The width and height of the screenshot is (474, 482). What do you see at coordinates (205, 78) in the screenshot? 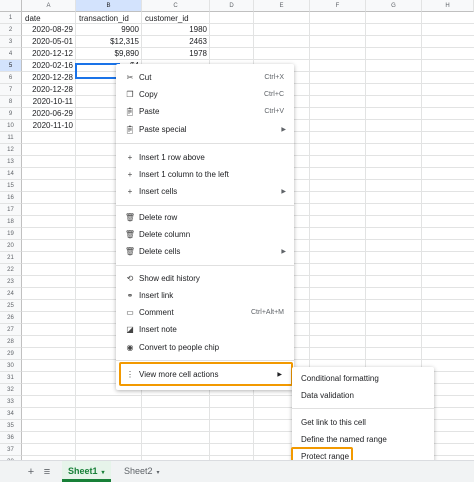
I see `menu-item-cut: ✂ Cut Ctrl+X` at bounding box center [205, 78].